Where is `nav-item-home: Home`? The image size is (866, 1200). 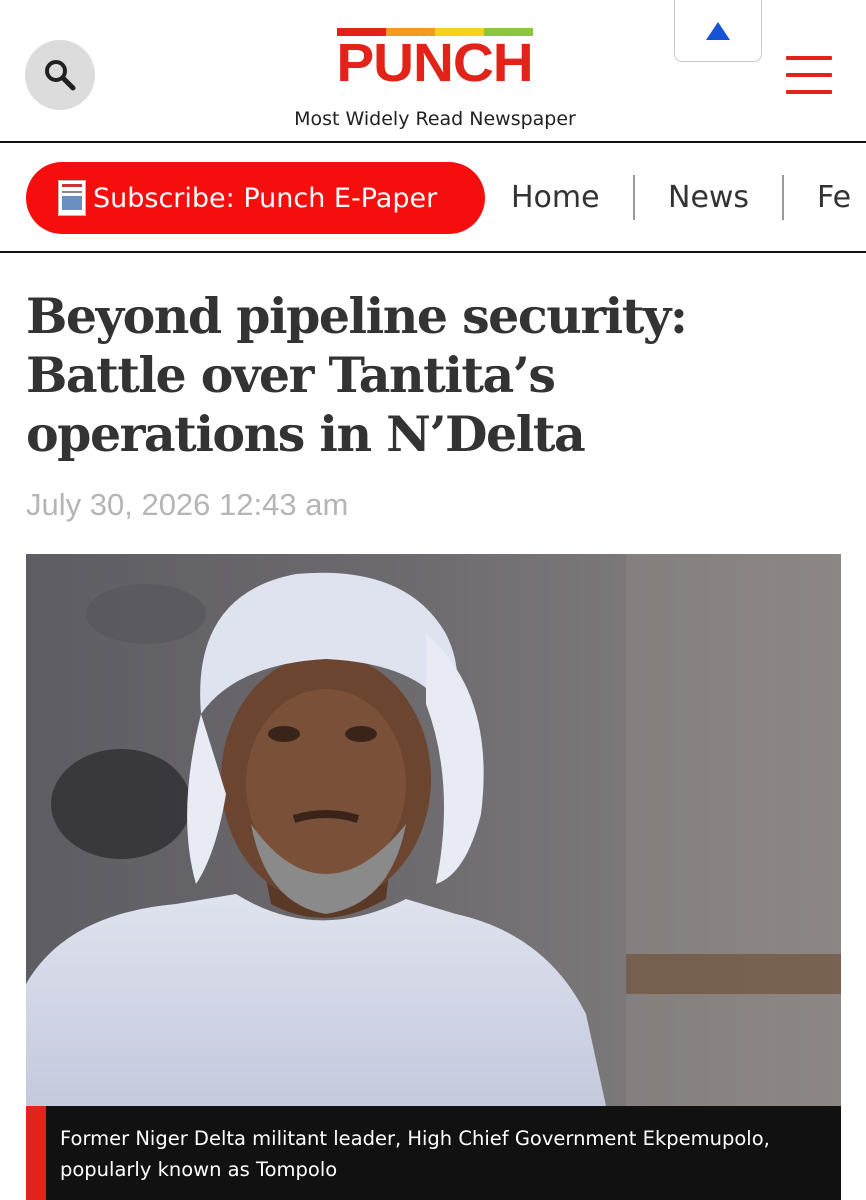 nav-item-home: Home is located at coordinates (555, 197).